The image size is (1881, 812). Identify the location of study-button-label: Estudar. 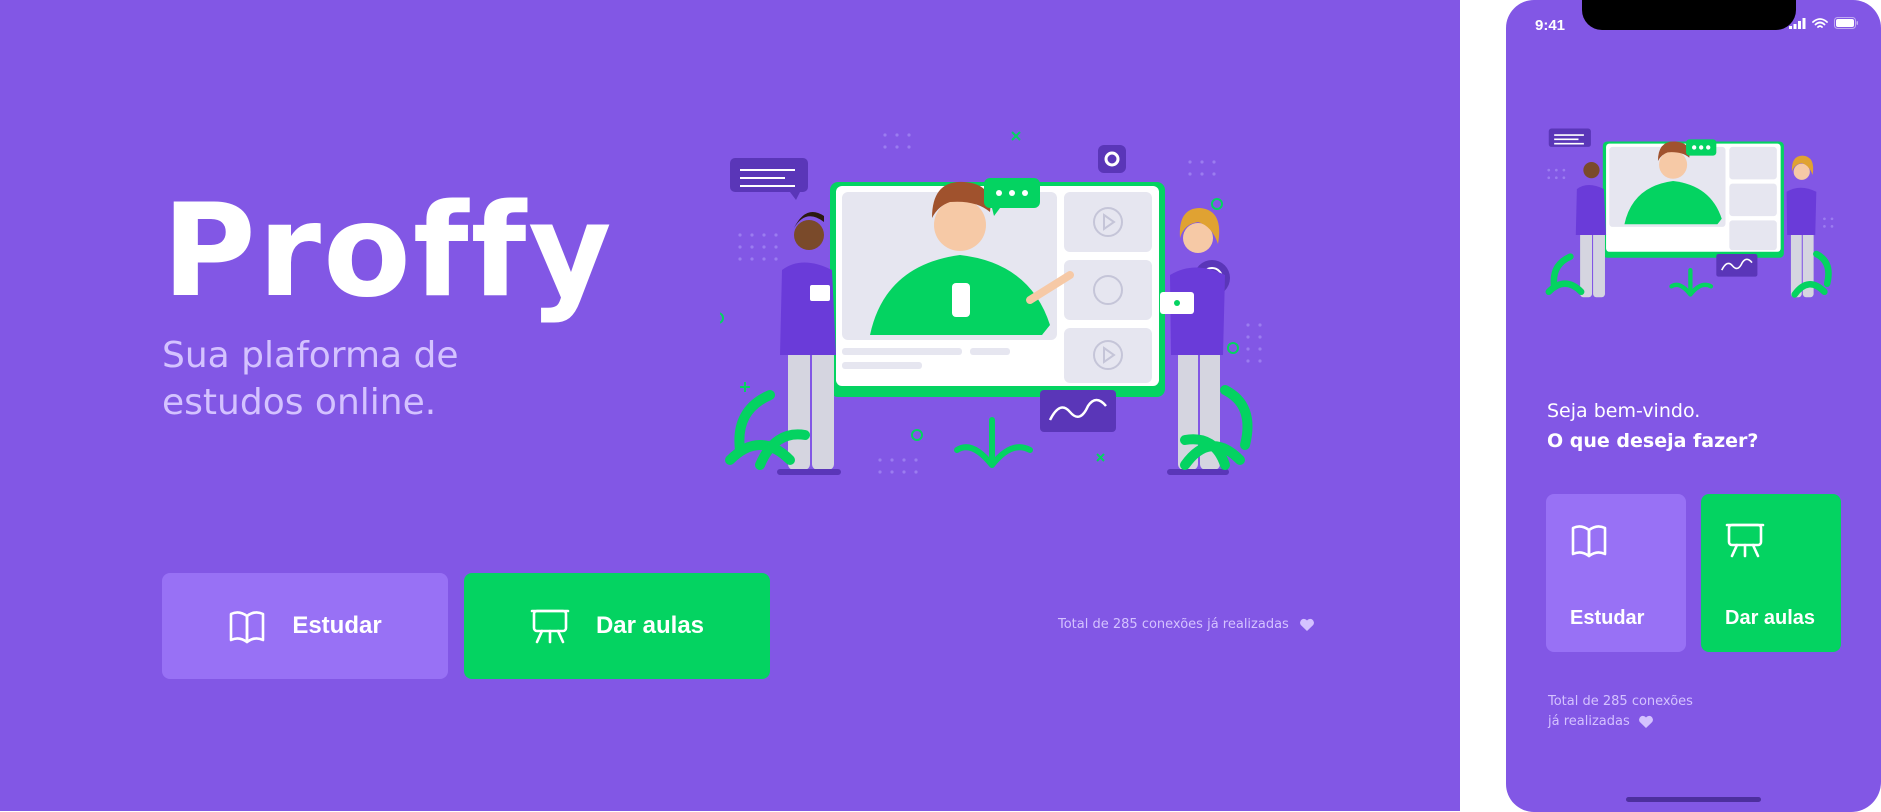
(337, 625).